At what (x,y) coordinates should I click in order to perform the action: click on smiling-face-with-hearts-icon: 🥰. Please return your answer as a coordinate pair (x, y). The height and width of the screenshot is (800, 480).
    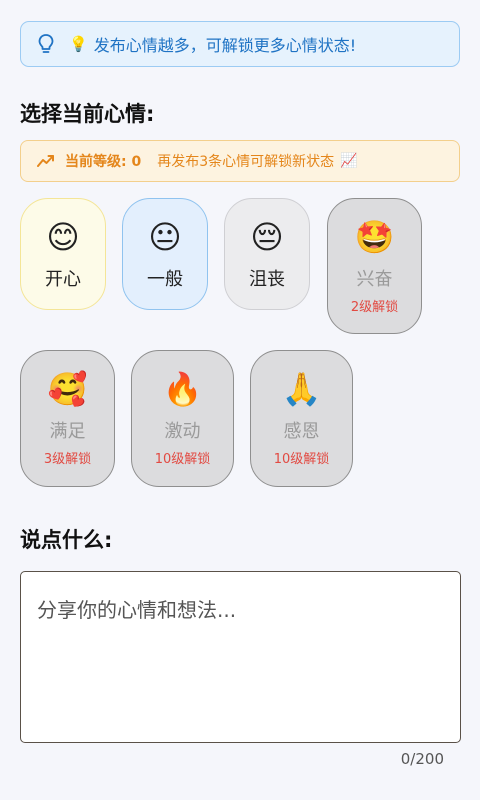
    Looking at the image, I should click on (67, 389).